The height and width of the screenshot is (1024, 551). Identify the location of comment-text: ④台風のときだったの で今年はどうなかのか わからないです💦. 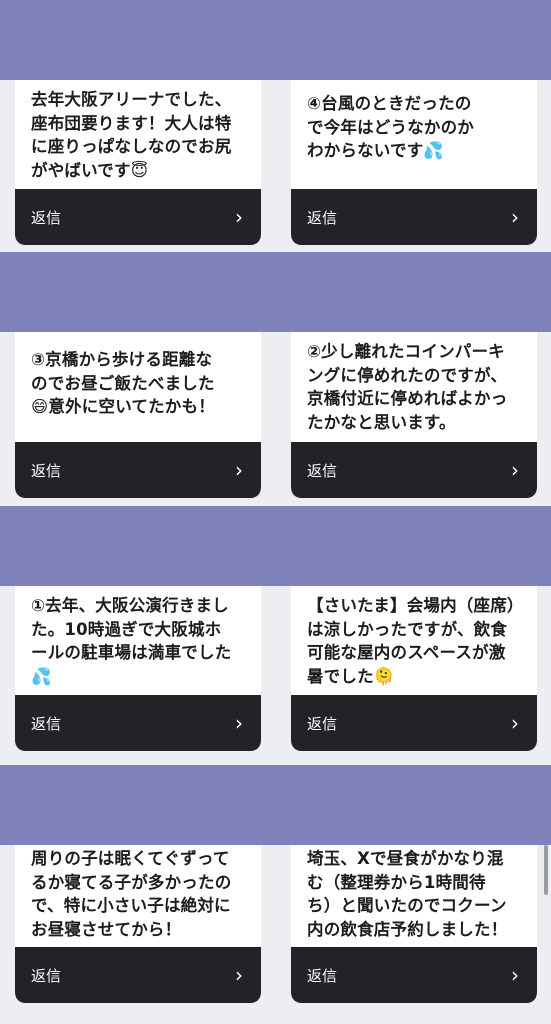
(390, 127).